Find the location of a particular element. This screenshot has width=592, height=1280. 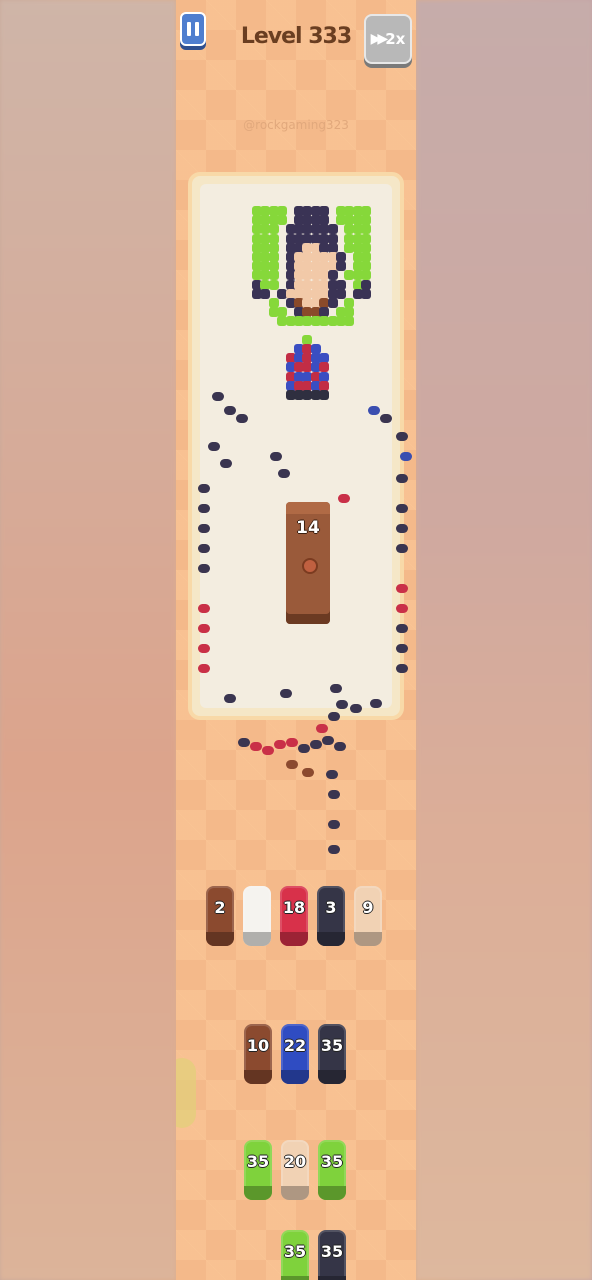

watermark: @rockgaming323 is located at coordinates (296, 125).